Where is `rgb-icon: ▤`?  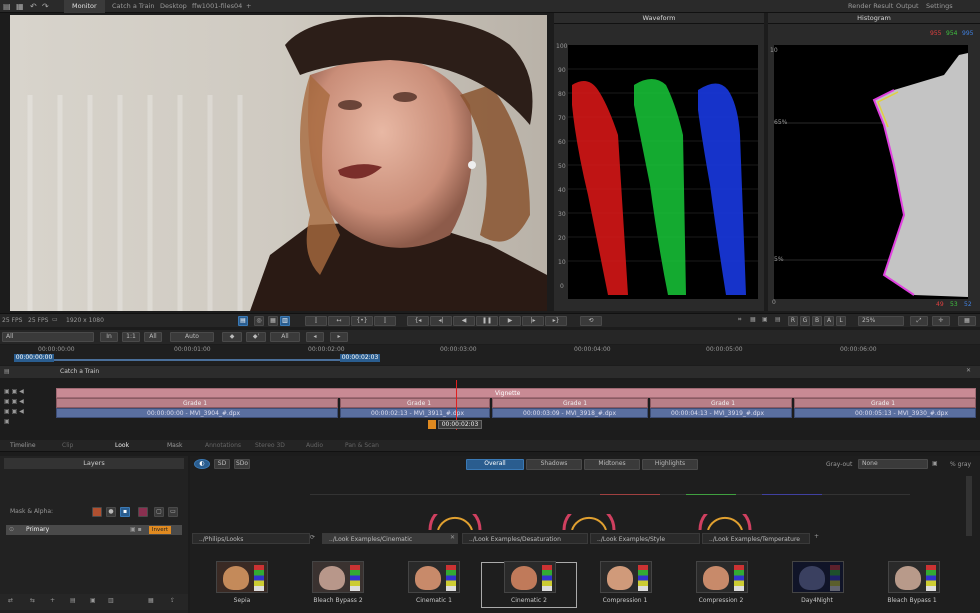
rgb-icon: ▤ is located at coordinates (778, 319).